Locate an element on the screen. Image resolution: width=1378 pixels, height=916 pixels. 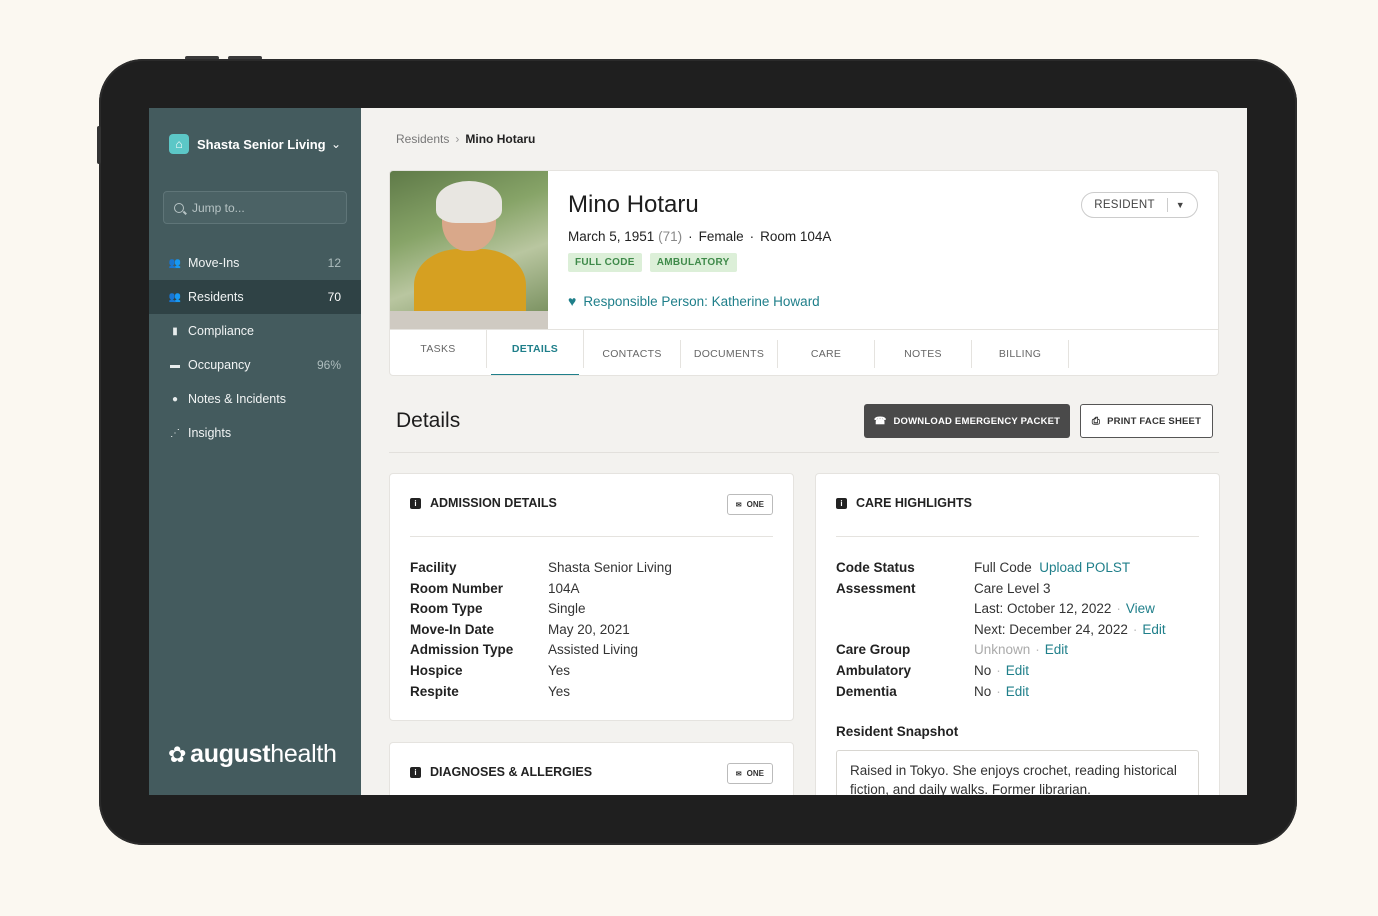
resident-snapshot-title: Resident Snapshot is located at coordinates (897, 731).